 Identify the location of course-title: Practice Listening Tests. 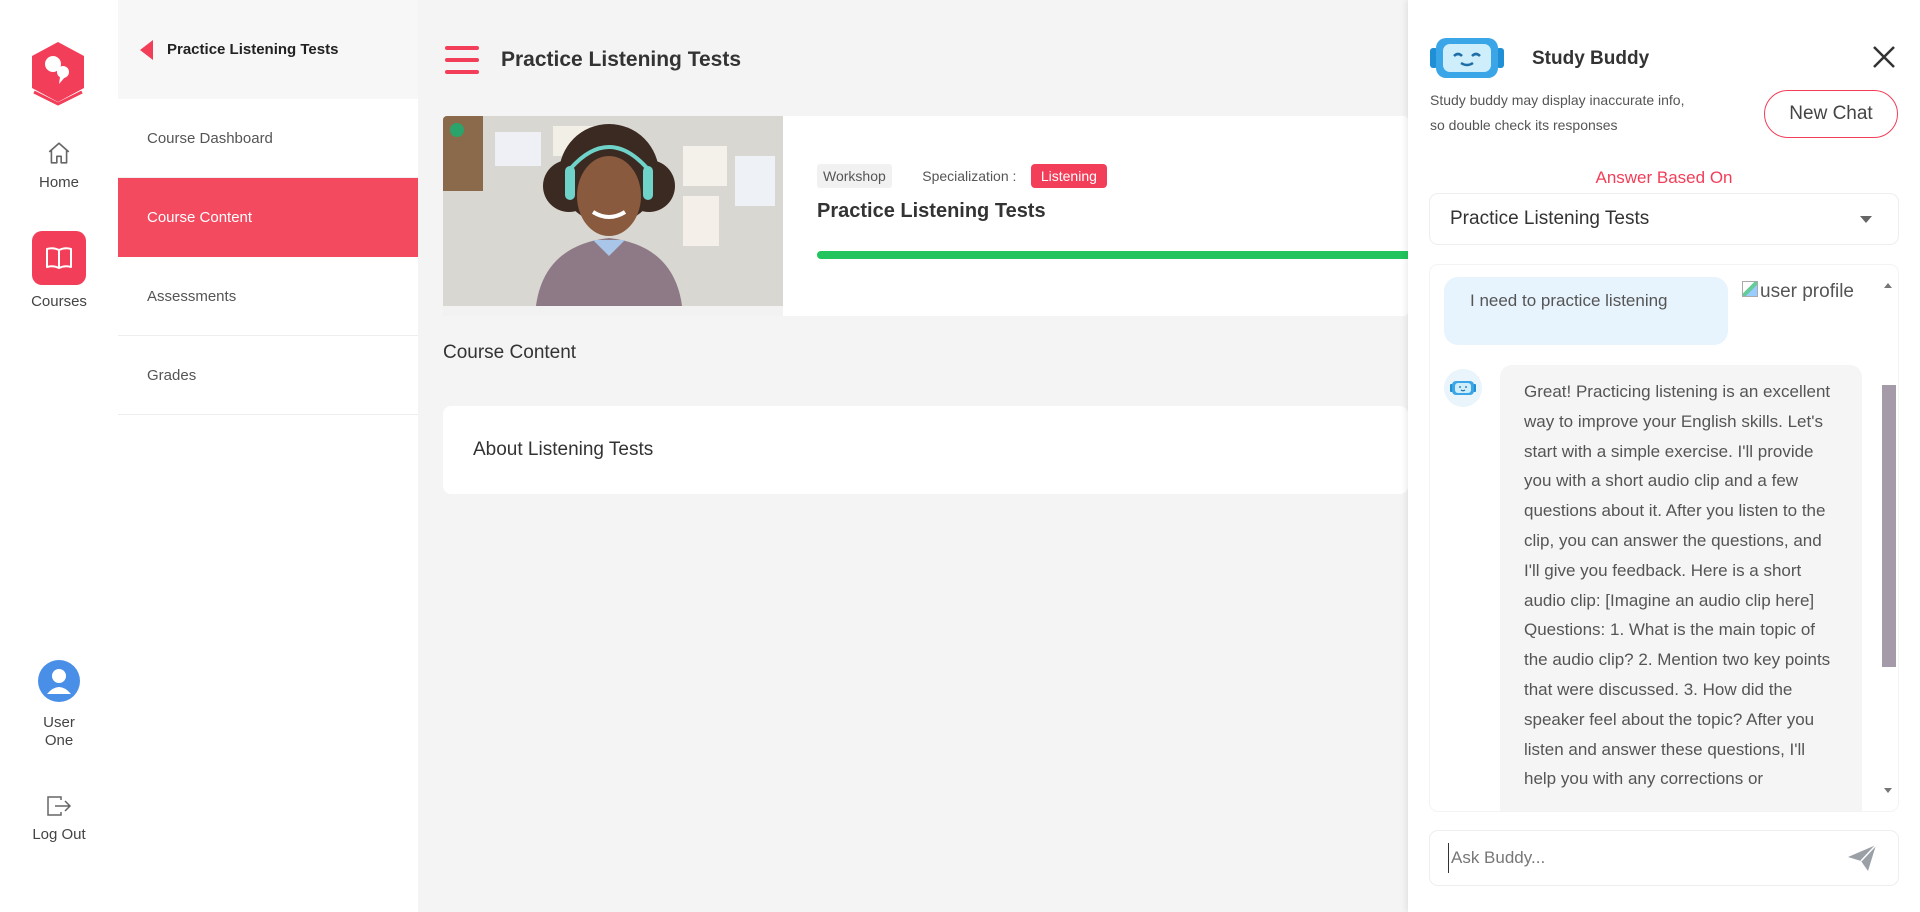
(931, 211).